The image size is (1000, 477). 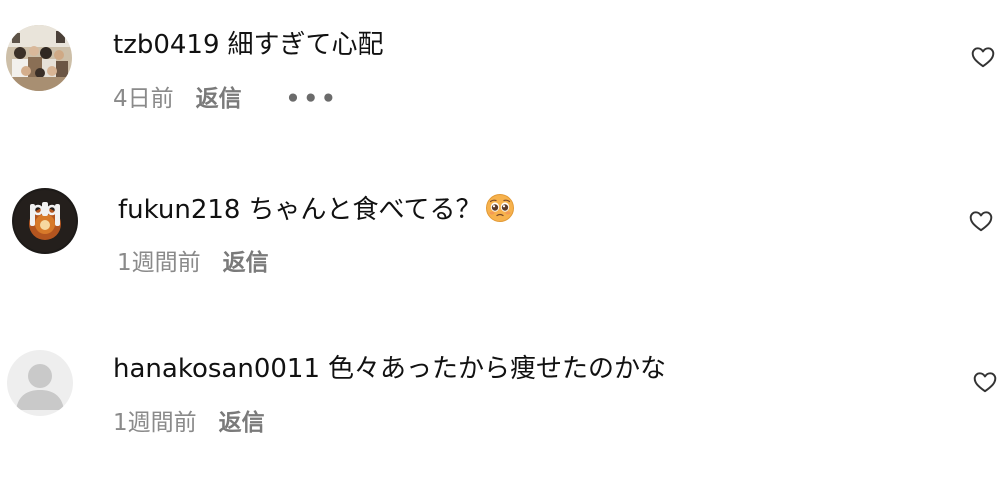 I want to click on group-photo-avatar-icon, so click(x=39, y=58).